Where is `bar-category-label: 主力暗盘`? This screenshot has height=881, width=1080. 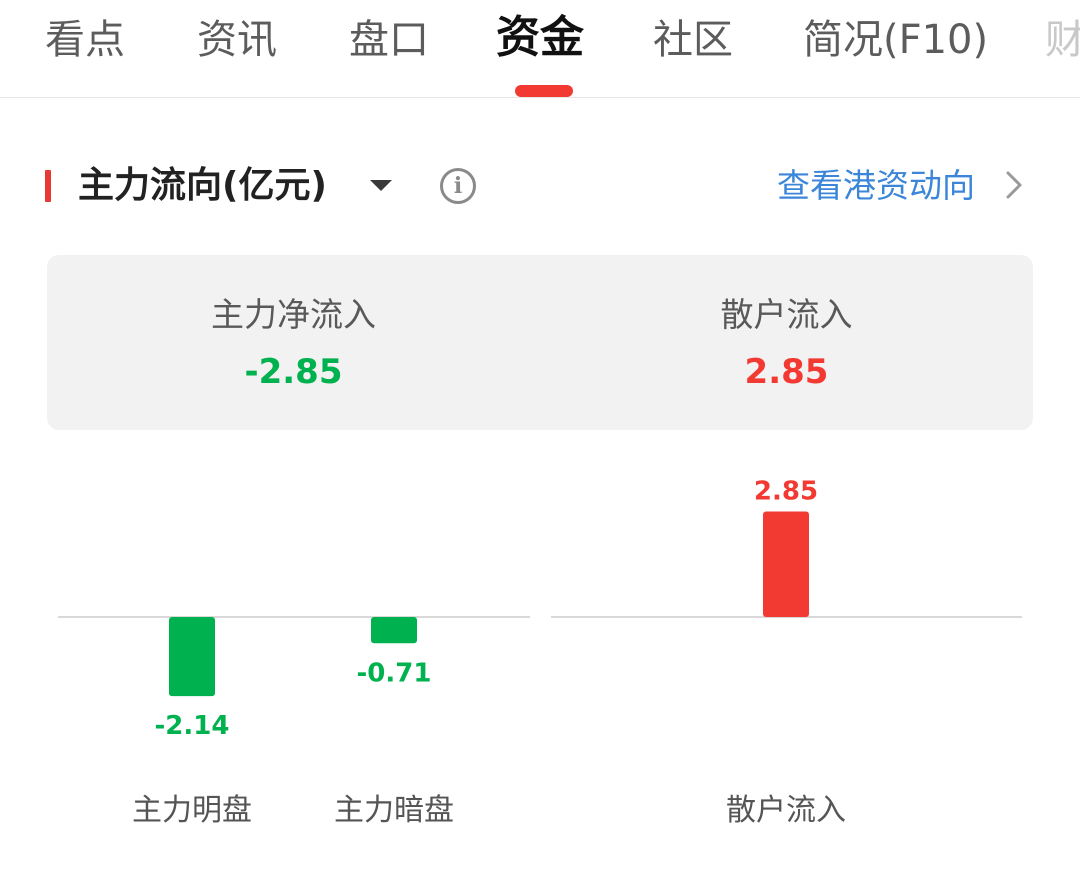 bar-category-label: 主力暗盘 is located at coordinates (394, 810).